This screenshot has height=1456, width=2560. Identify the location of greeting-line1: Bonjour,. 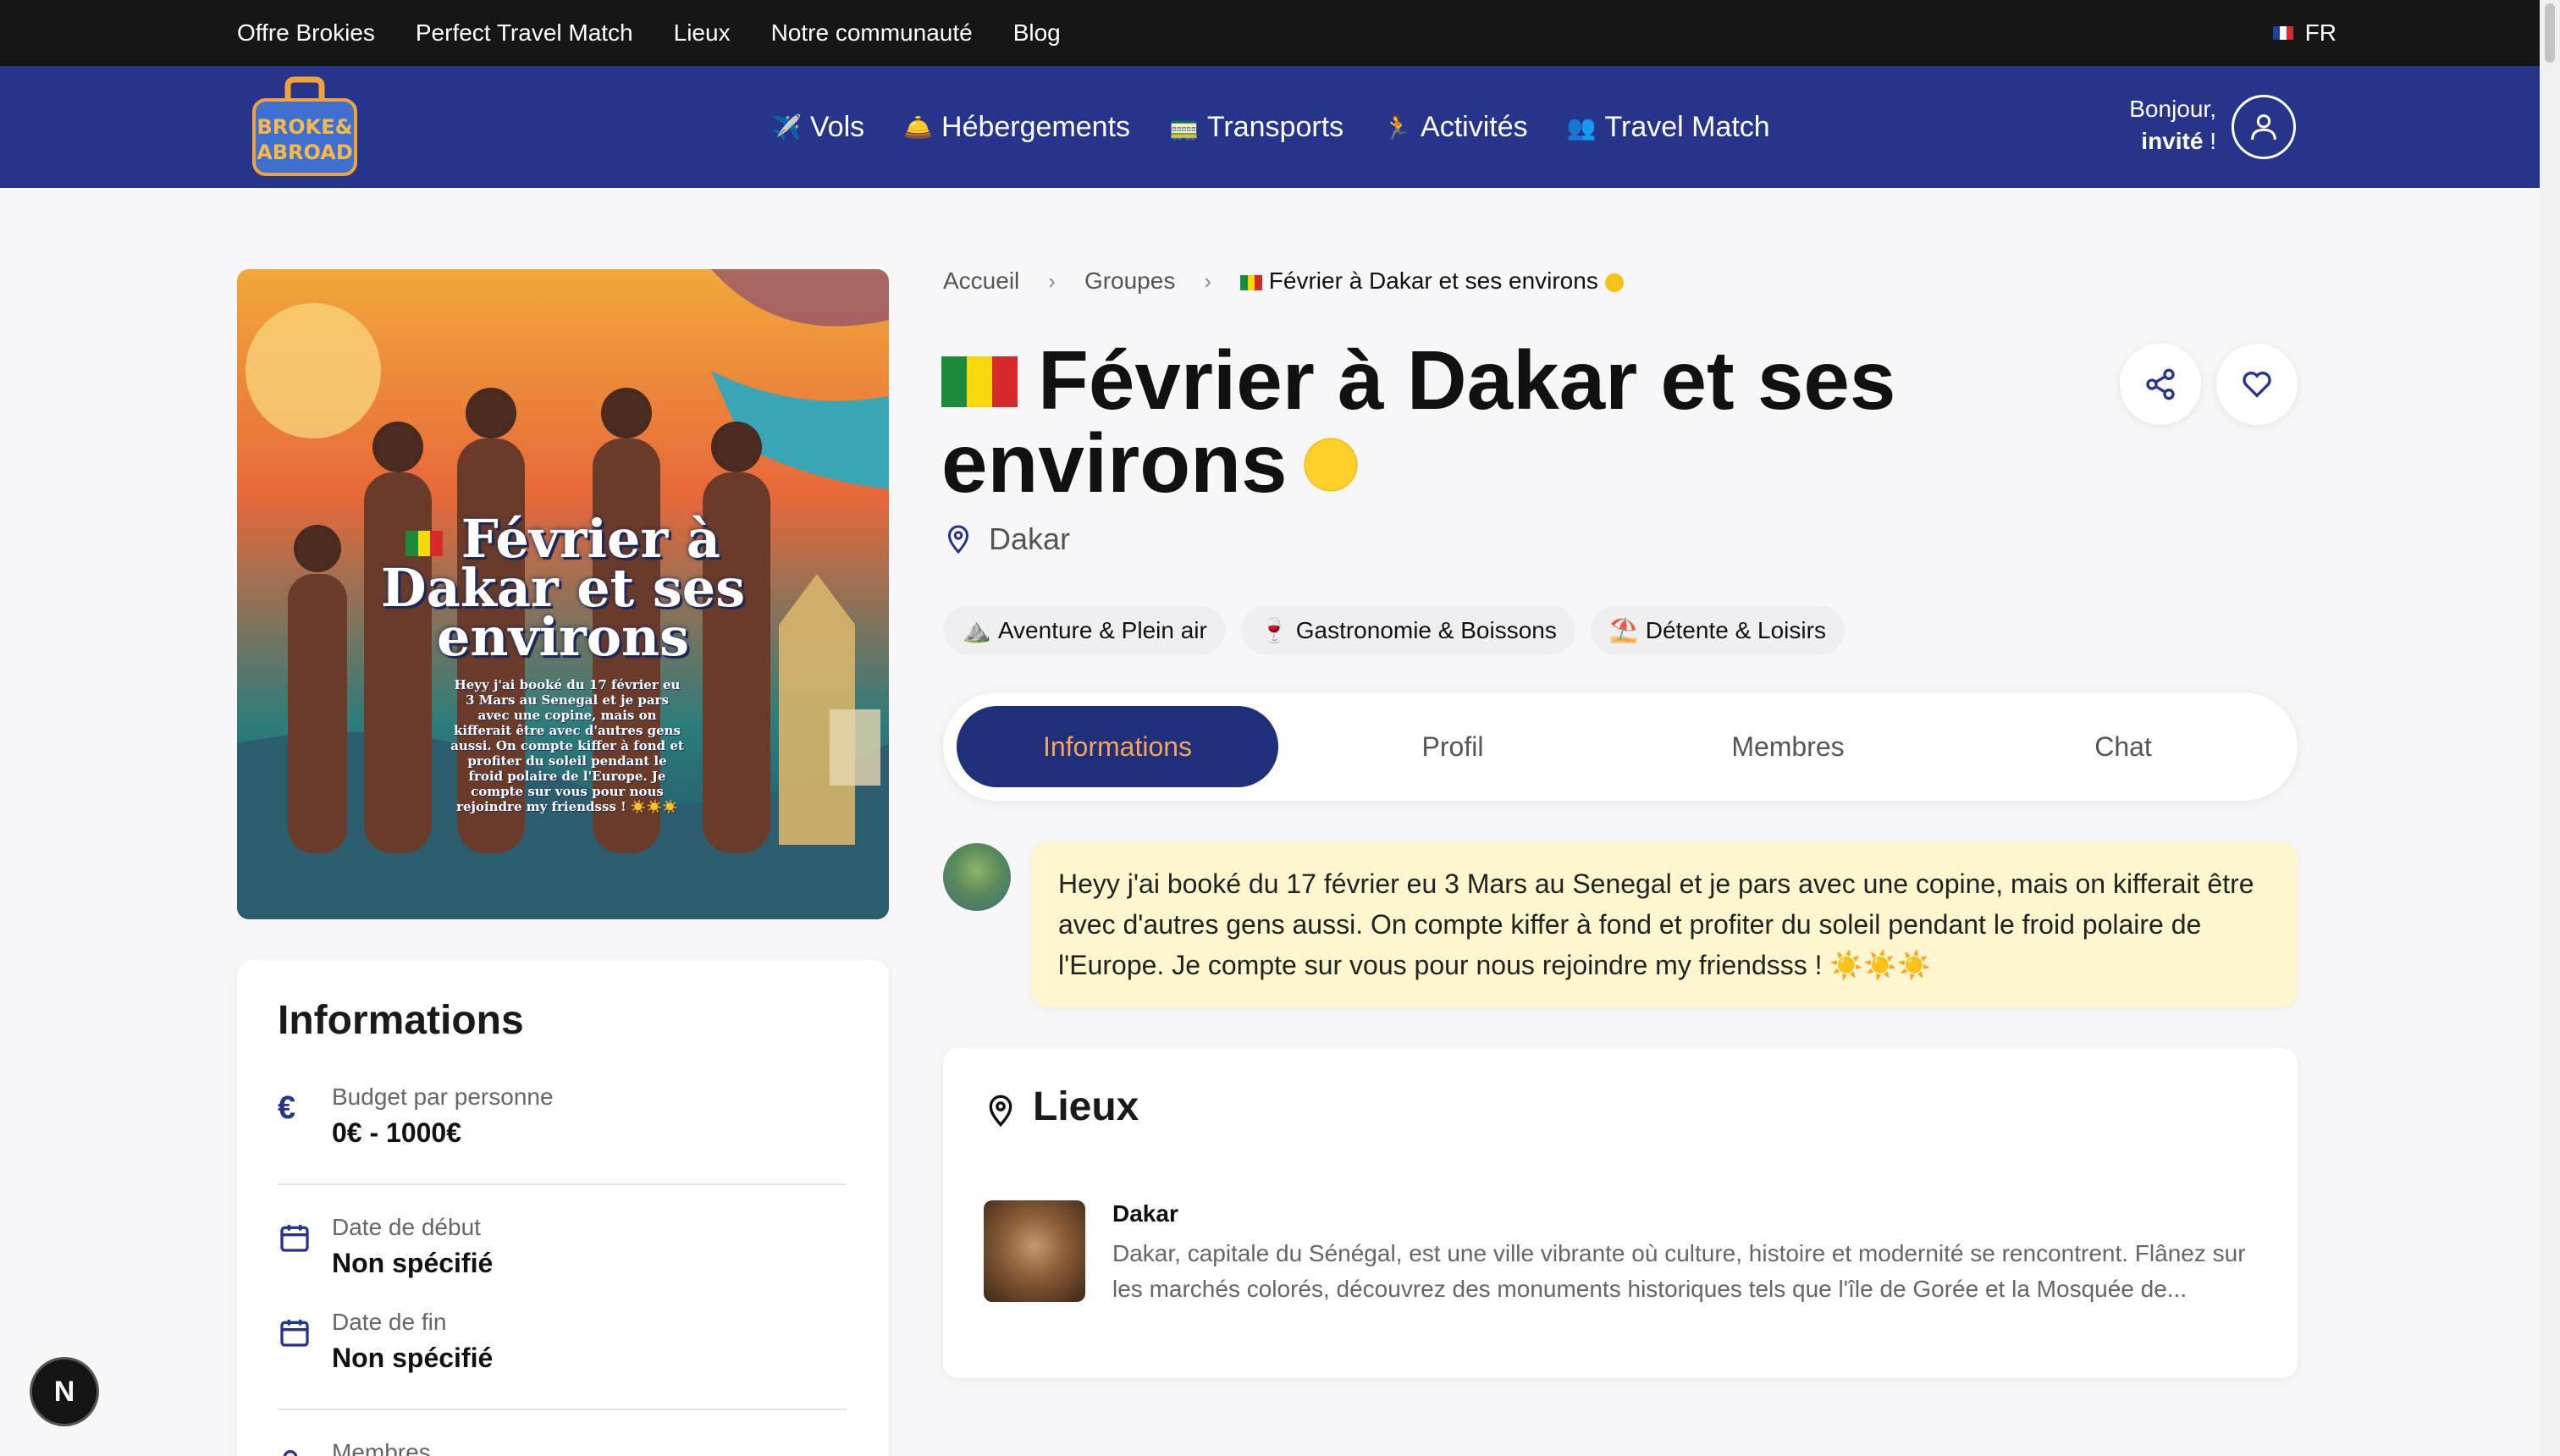
(2172, 109).